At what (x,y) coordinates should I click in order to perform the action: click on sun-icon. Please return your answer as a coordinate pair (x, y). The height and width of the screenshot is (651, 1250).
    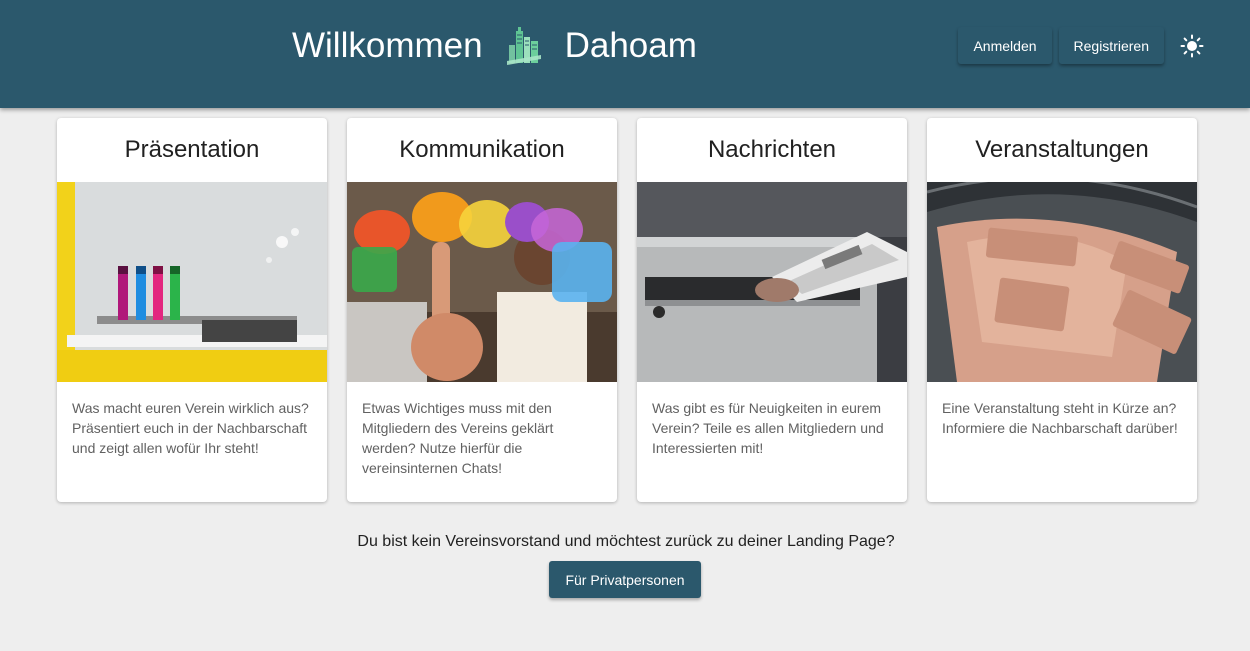
    Looking at the image, I should click on (1192, 45).